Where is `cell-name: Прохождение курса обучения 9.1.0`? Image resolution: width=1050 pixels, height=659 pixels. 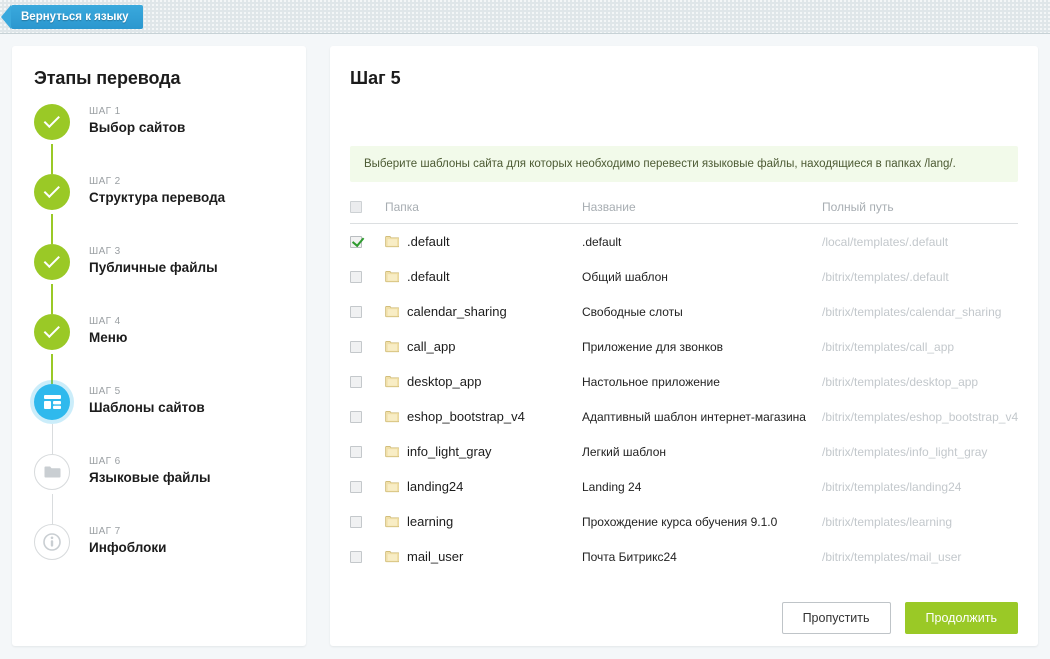 cell-name: Прохождение курса обучения 9.1.0 is located at coordinates (680, 521).